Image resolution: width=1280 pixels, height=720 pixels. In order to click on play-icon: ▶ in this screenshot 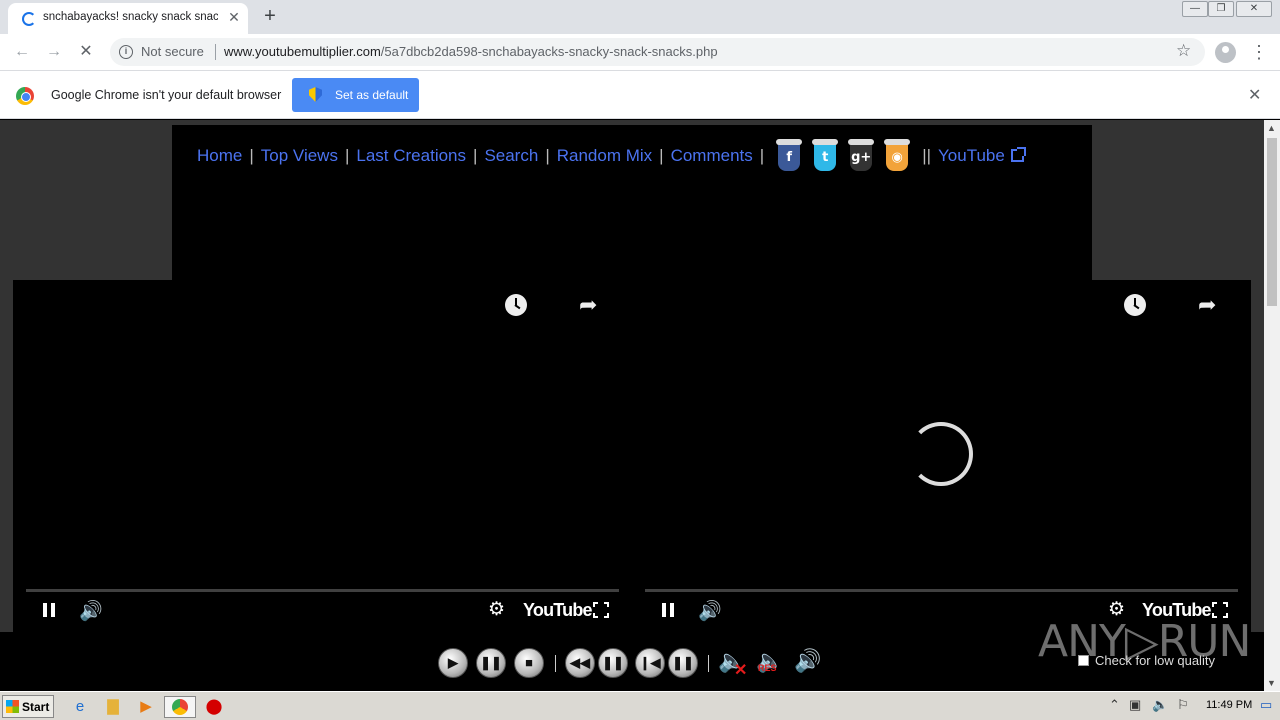, I will do `click(453, 662)`.